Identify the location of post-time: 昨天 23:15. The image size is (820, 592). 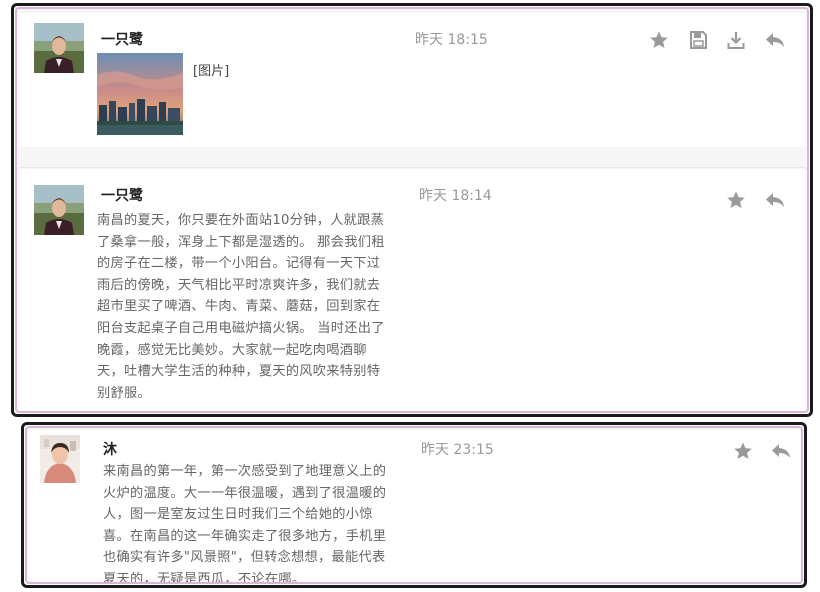
(457, 450).